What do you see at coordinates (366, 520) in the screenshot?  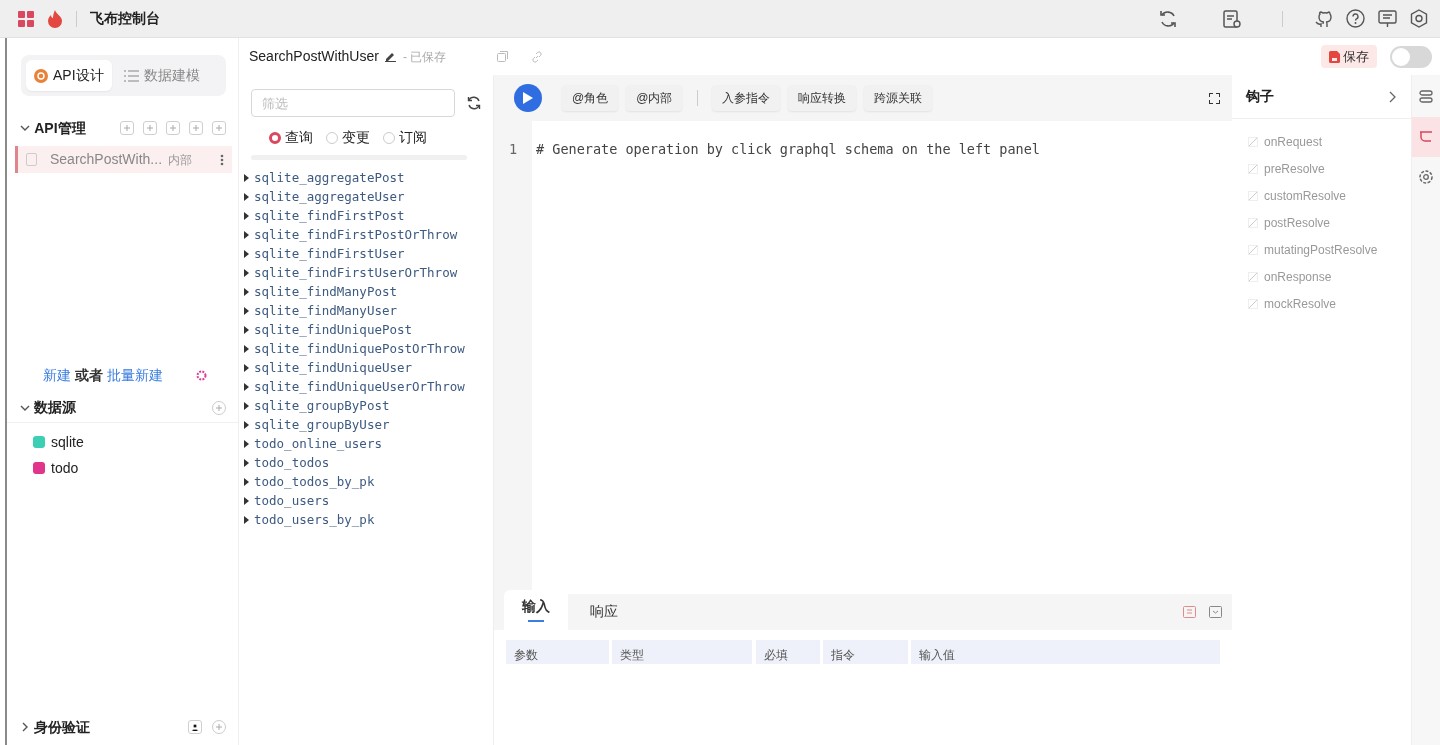 I see `schema-field: todo_users_by_pk` at bounding box center [366, 520].